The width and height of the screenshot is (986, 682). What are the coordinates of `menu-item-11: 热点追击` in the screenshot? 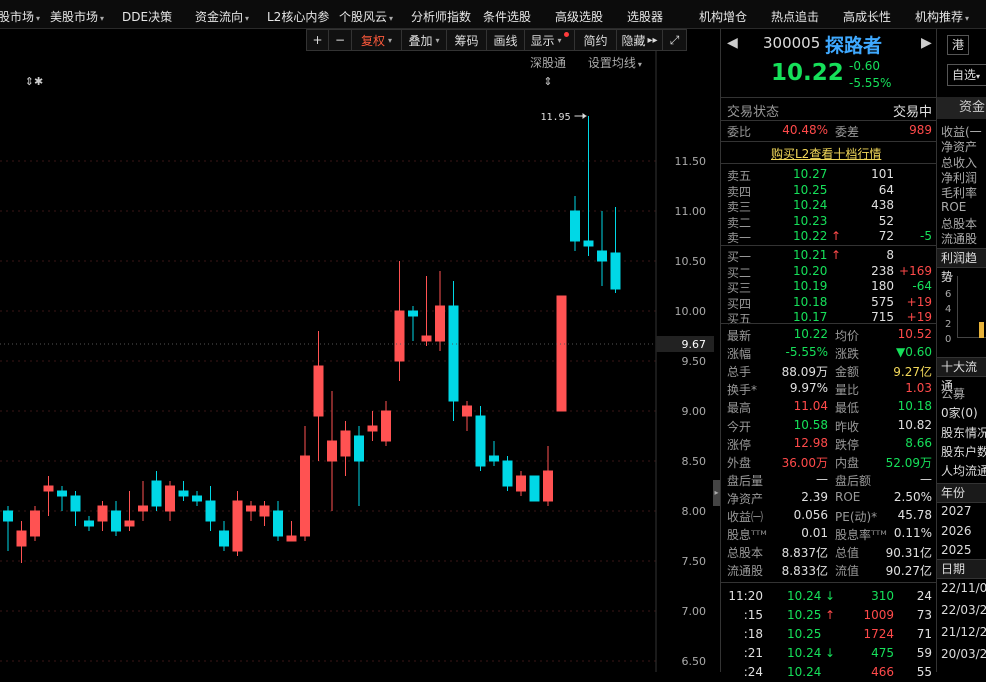 It's located at (795, 16).